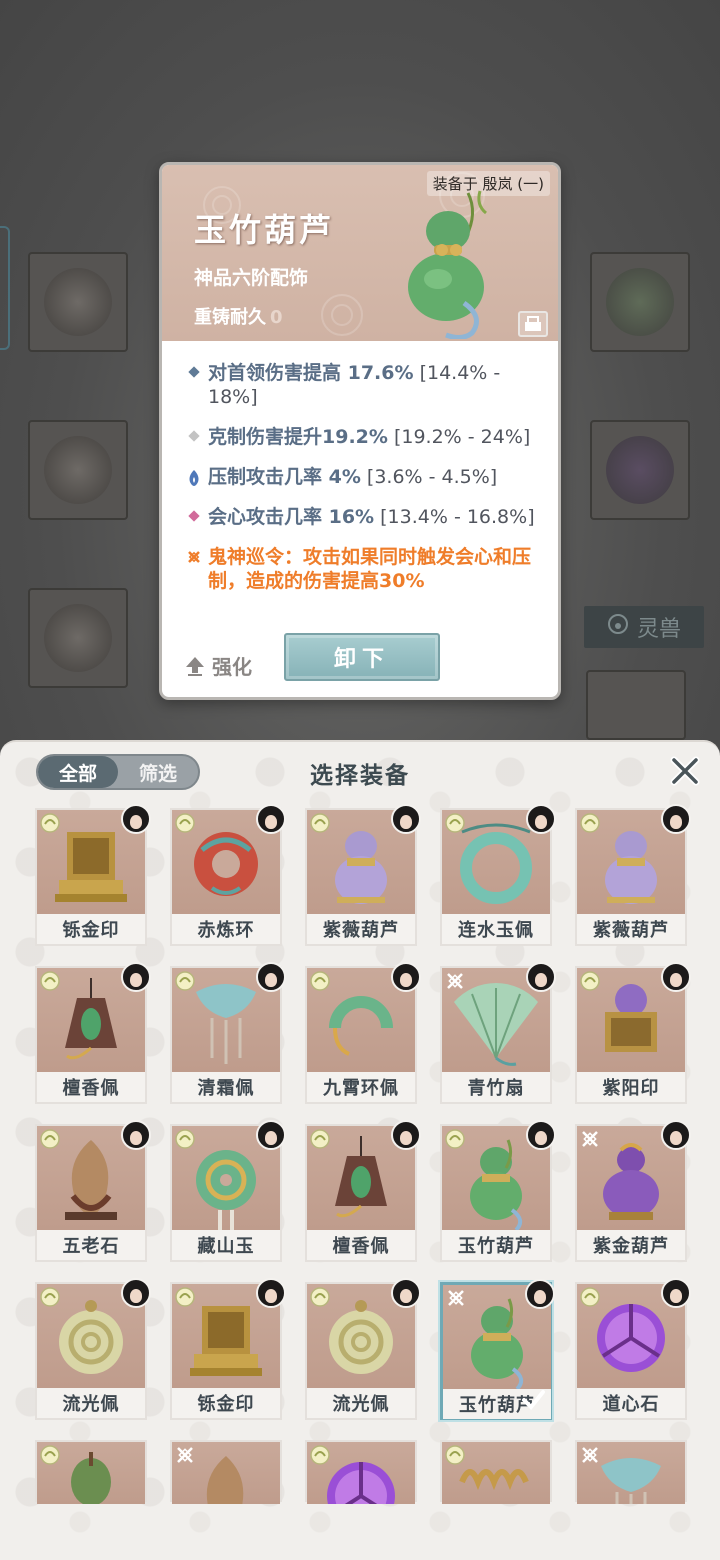 The image size is (720, 1560). I want to click on side-tab-edge, so click(5, 288).